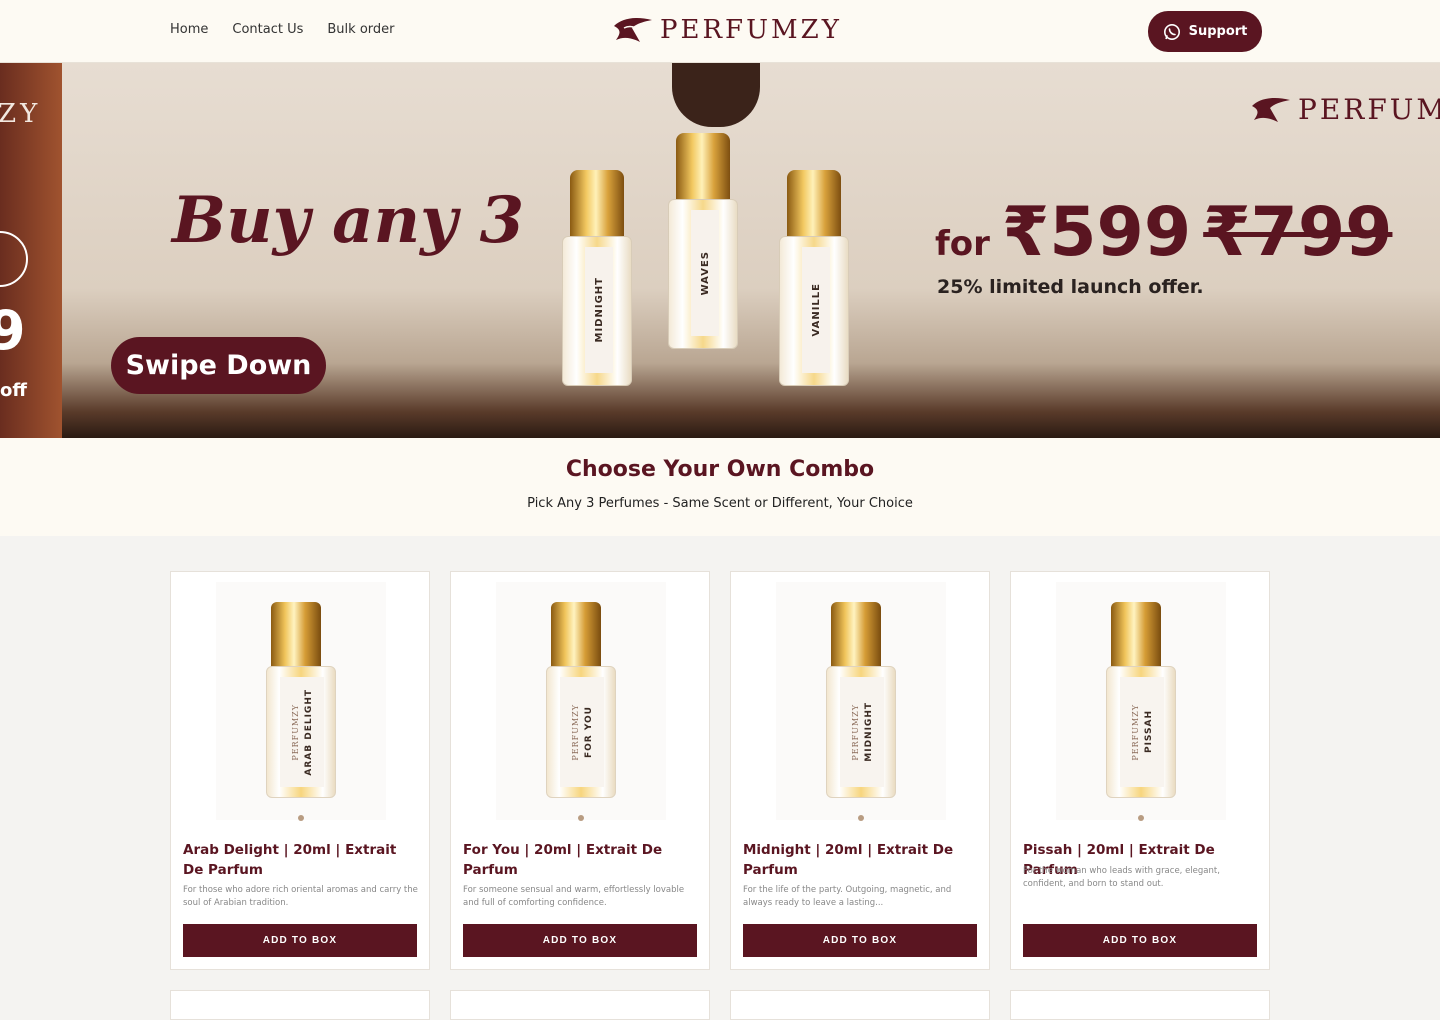  What do you see at coordinates (581, 701) in the screenshot?
I see `product-image: PERFUMZY FOR YOU` at bounding box center [581, 701].